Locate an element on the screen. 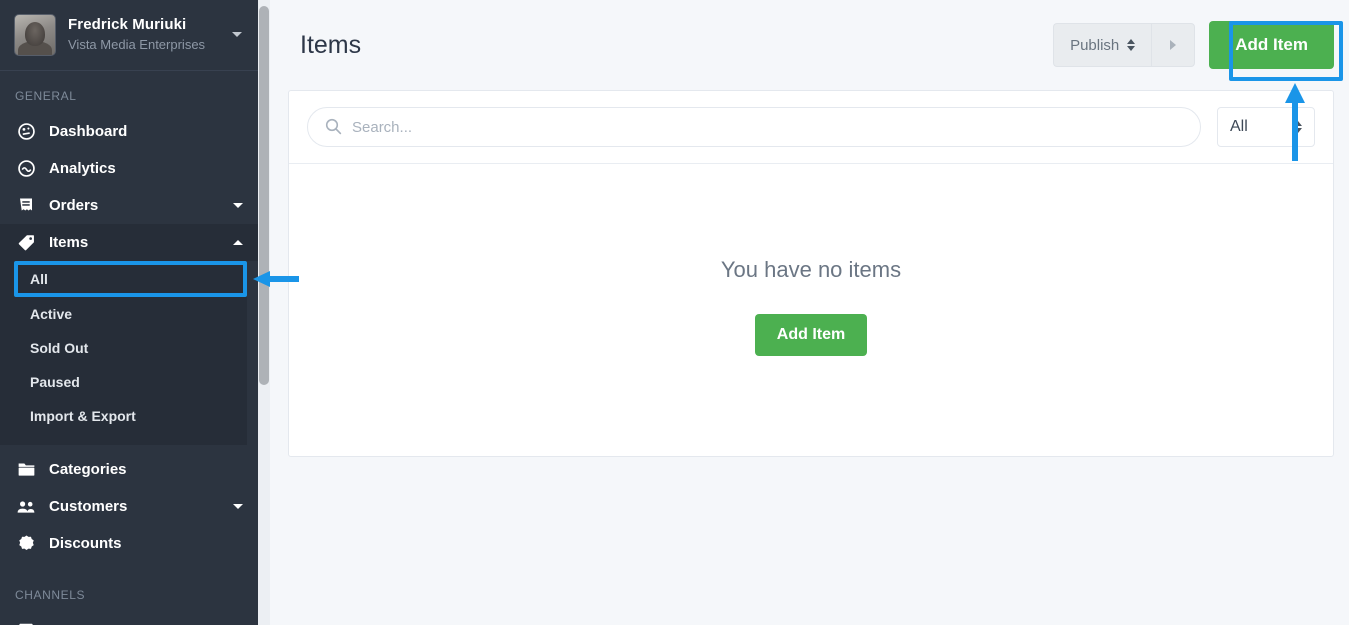 Image resolution: width=1349 pixels, height=625 pixels. items-toolbar: All is located at coordinates (811, 127).